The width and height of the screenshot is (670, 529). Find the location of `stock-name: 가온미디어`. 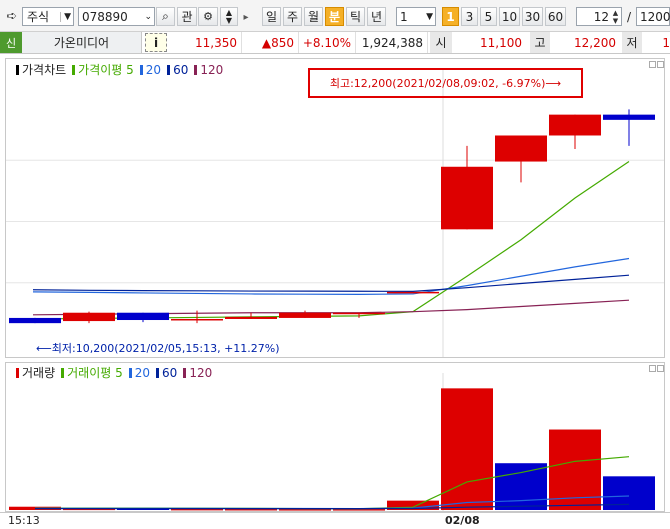

stock-name: 가온미디어 is located at coordinates (82, 42).